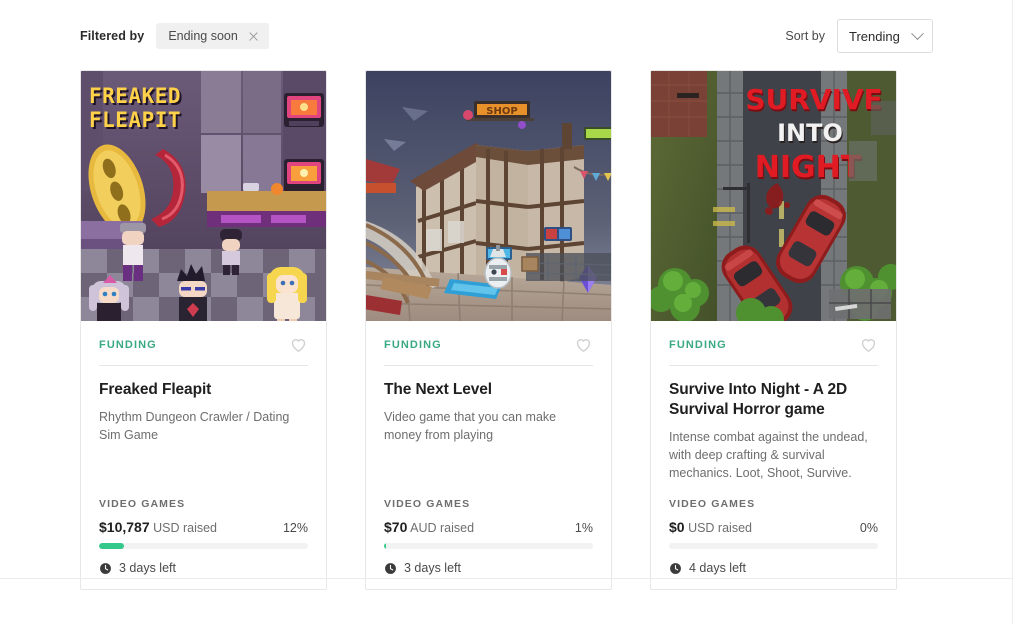  I want to click on tudor-town-artwork: SHOP, so click(488, 196).